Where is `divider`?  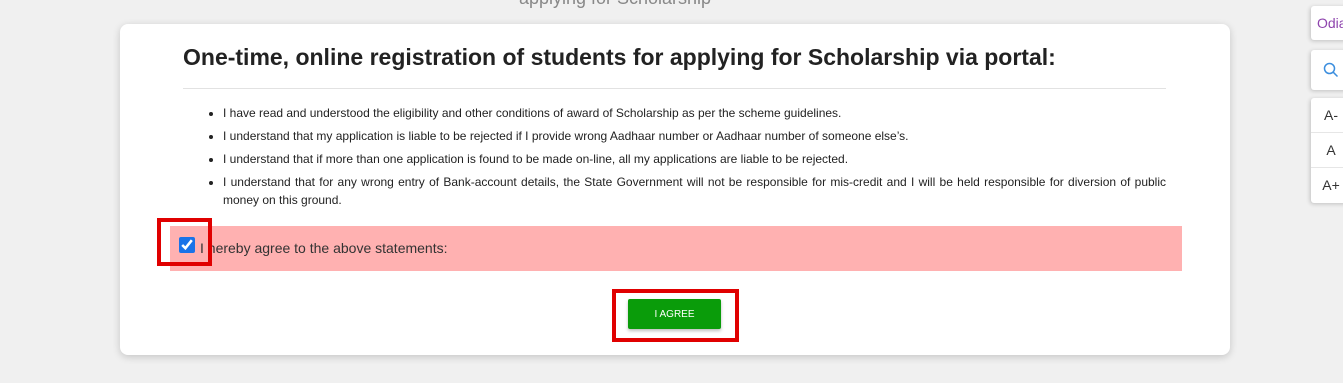
divider is located at coordinates (674, 88).